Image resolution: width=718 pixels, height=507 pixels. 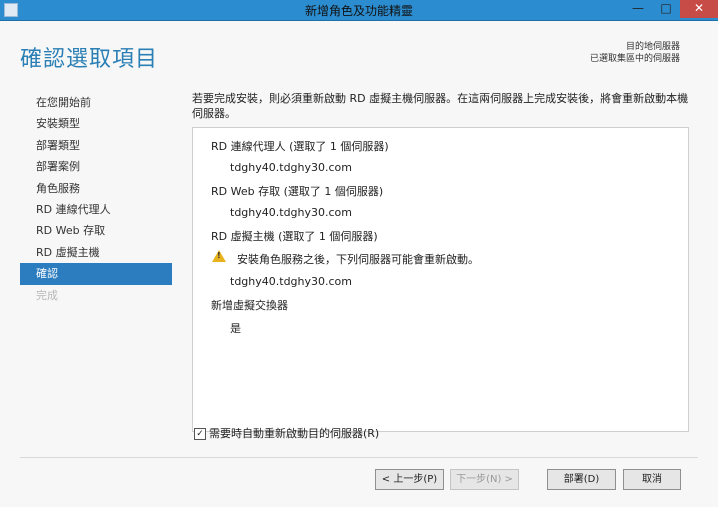 What do you see at coordinates (358, 259) in the screenshot?
I see `virt-warning: 安裝角色服務之後，下列伺服器可能會重新啟動。` at bounding box center [358, 259].